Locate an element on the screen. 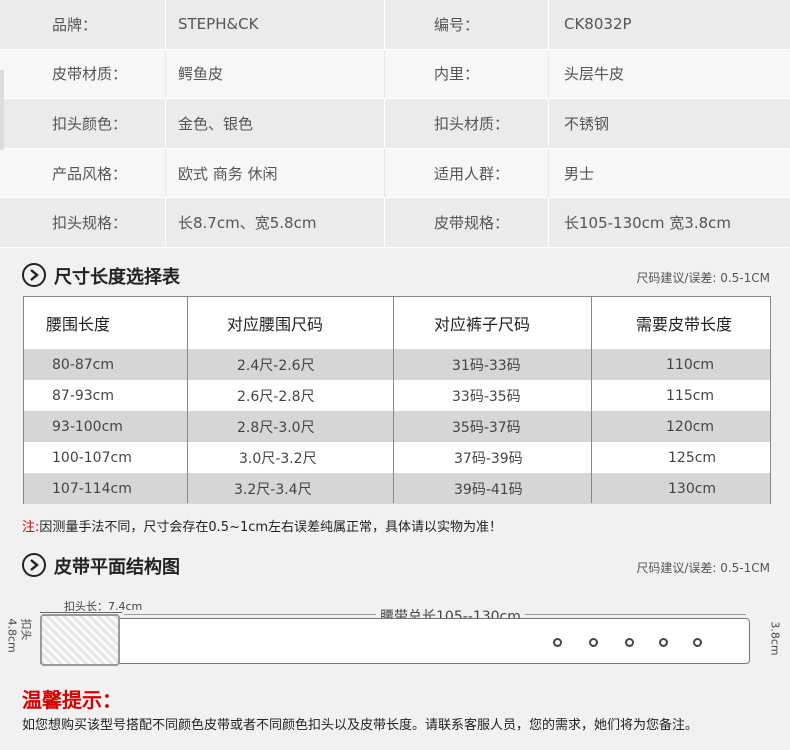  table-row: 93-100cm 2.8尺-3.0尺 35码-37码 120cm is located at coordinates (397, 426).